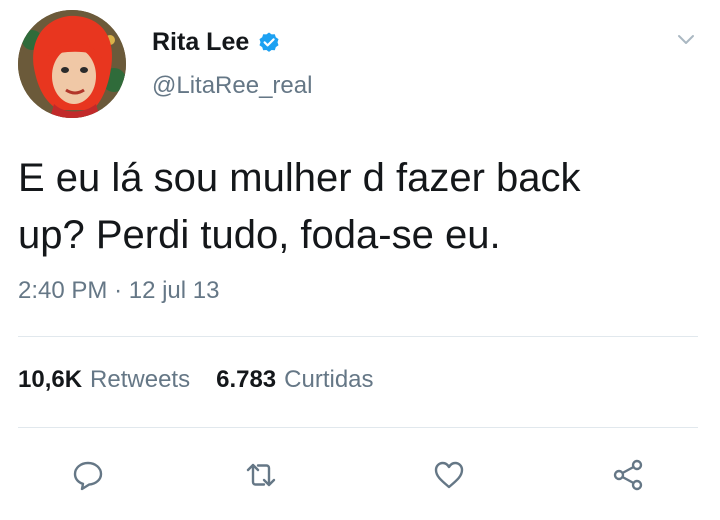 The image size is (720, 520). I want to click on avatar, so click(72, 64).